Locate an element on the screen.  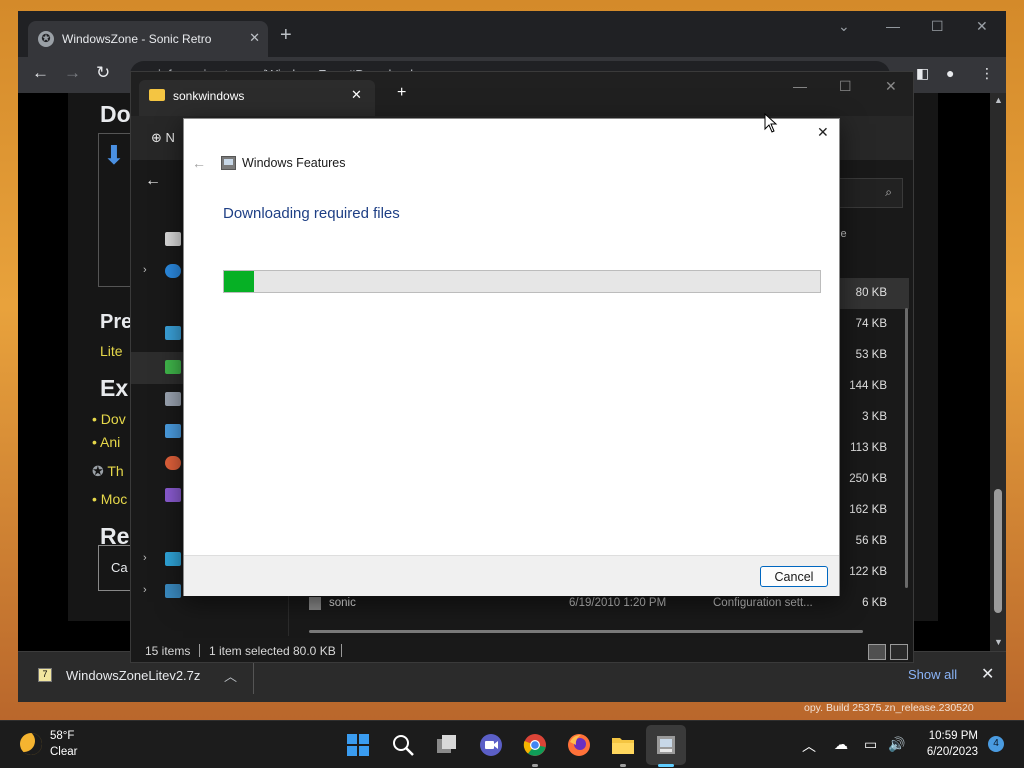
documents-icon is located at coordinates (173, 399).